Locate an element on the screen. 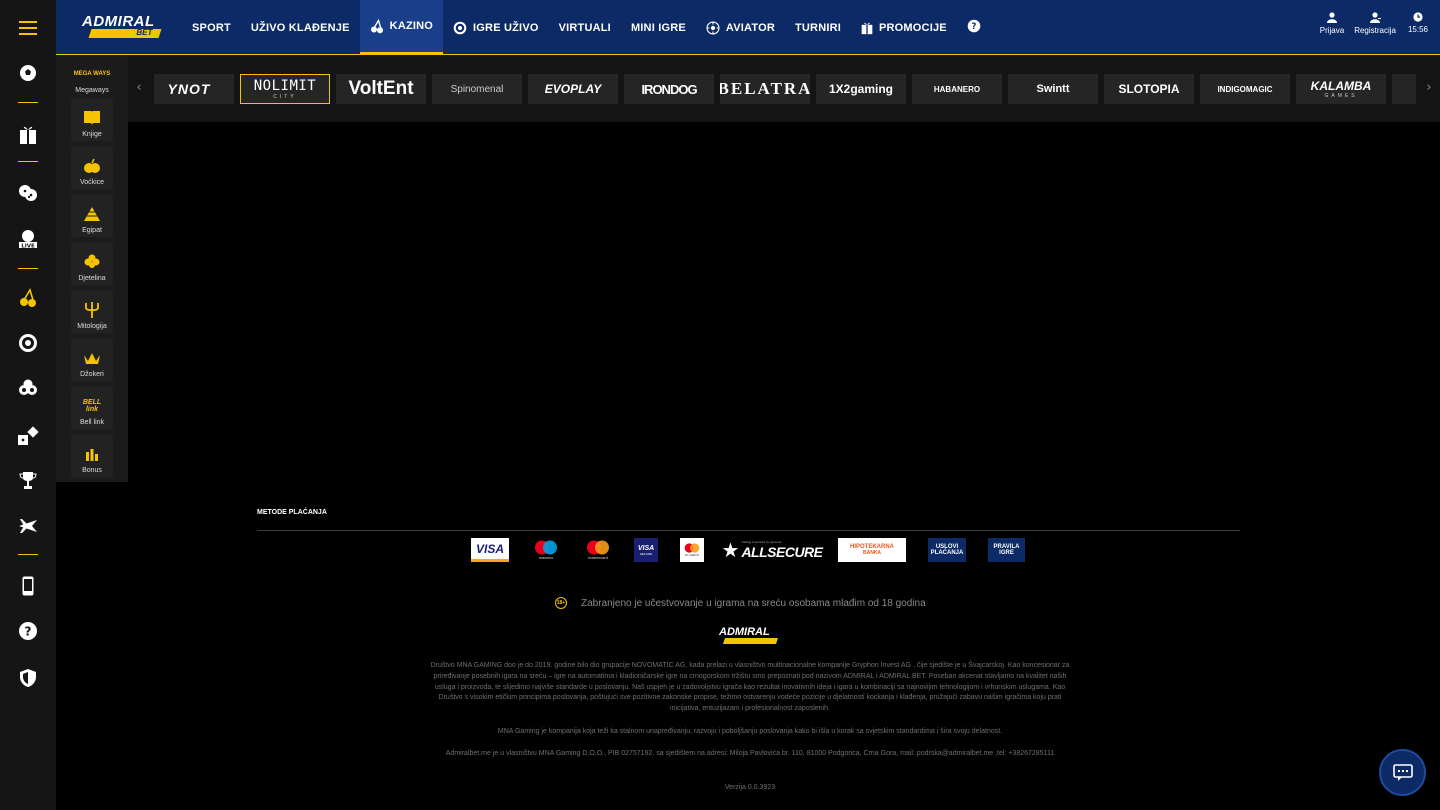 This screenshot has width=1440, height=810. provider-name: YNOT is located at coordinates (189, 89).